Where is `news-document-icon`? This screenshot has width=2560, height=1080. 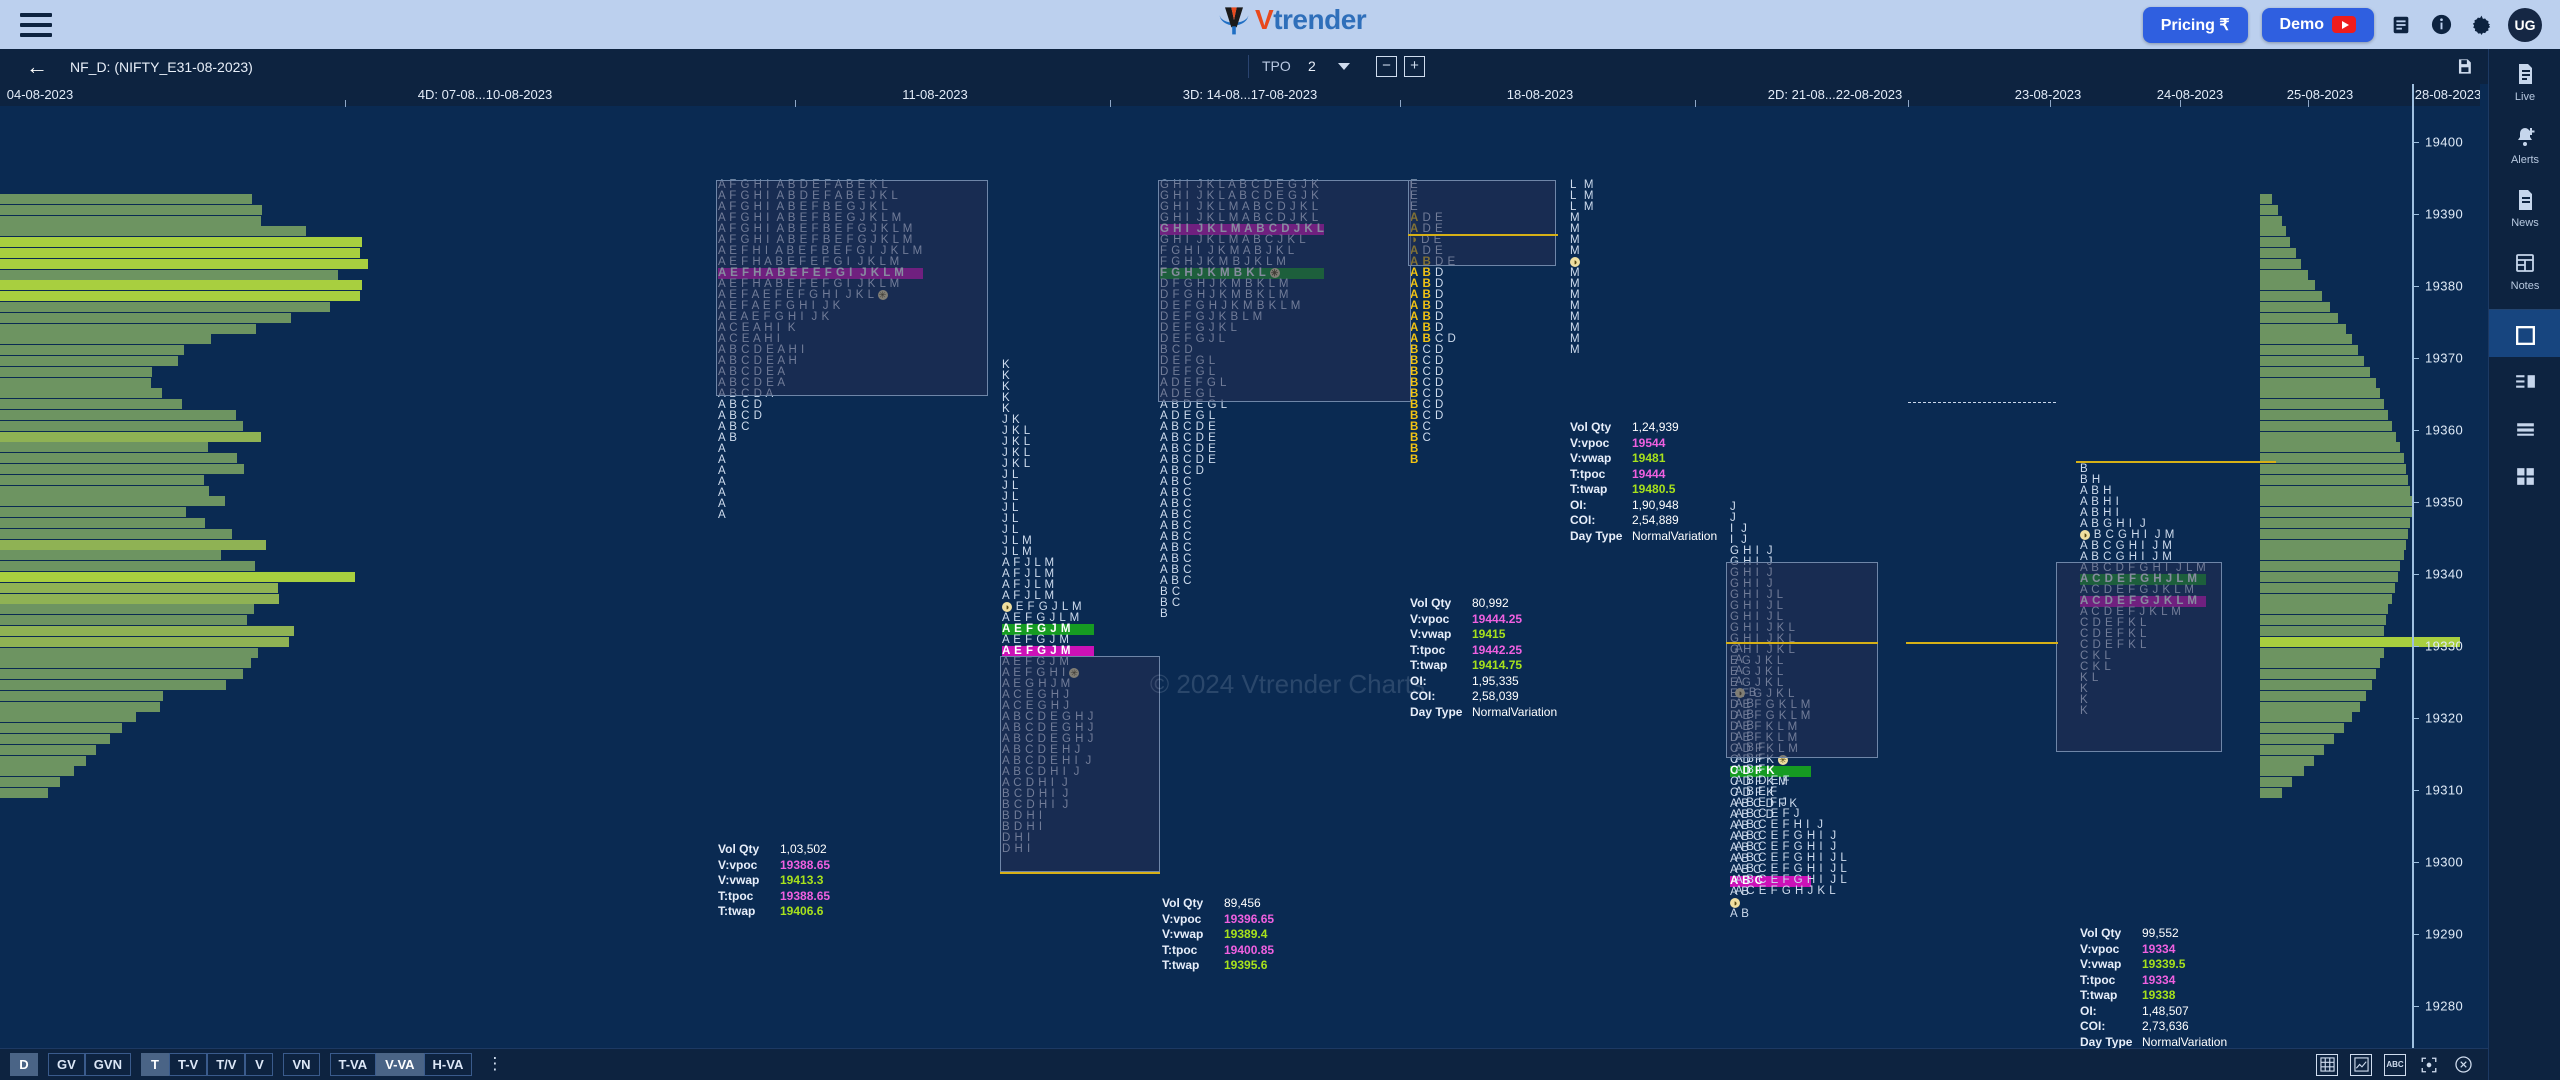
news-document-icon is located at coordinates (2525, 200).